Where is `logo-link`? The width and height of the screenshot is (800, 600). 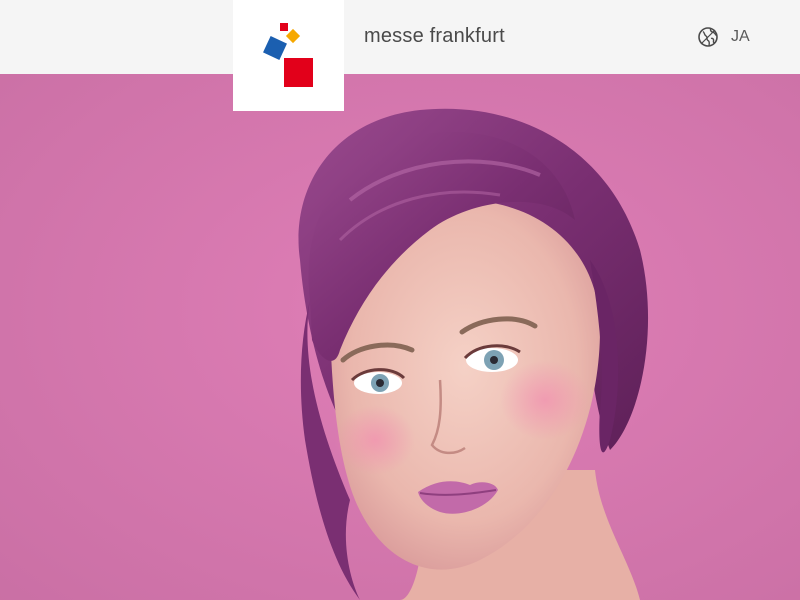 logo-link is located at coordinates (288, 55).